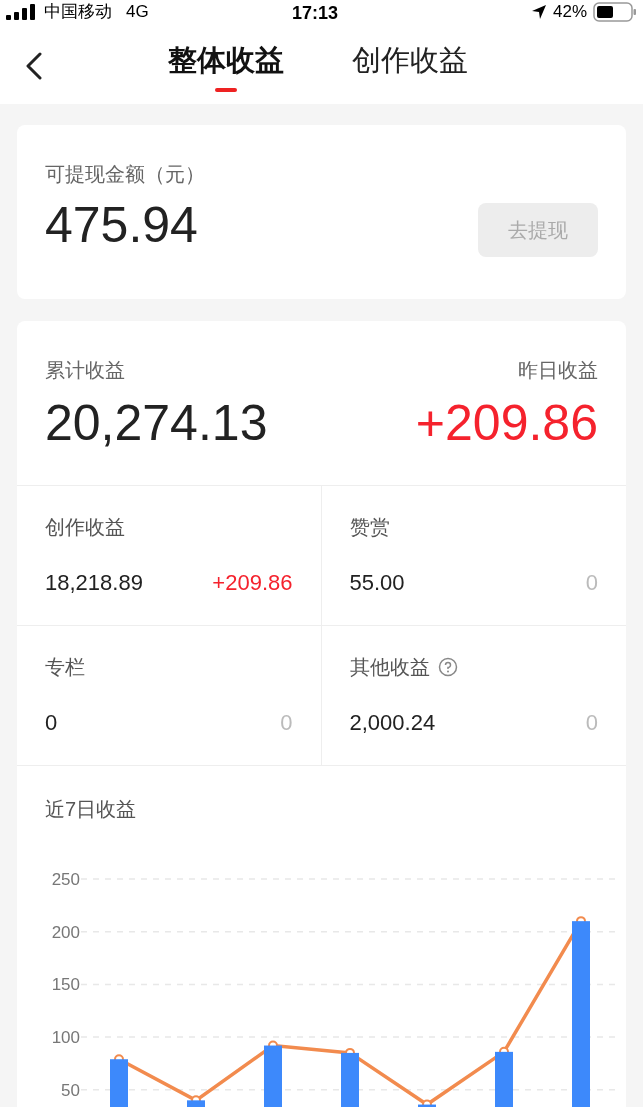 The height and width of the screenshot is (1107, 643). What do you see at coordinates (22, 12) in the screenshot?
I see `signal-icon` at bounding box center [22, 12].